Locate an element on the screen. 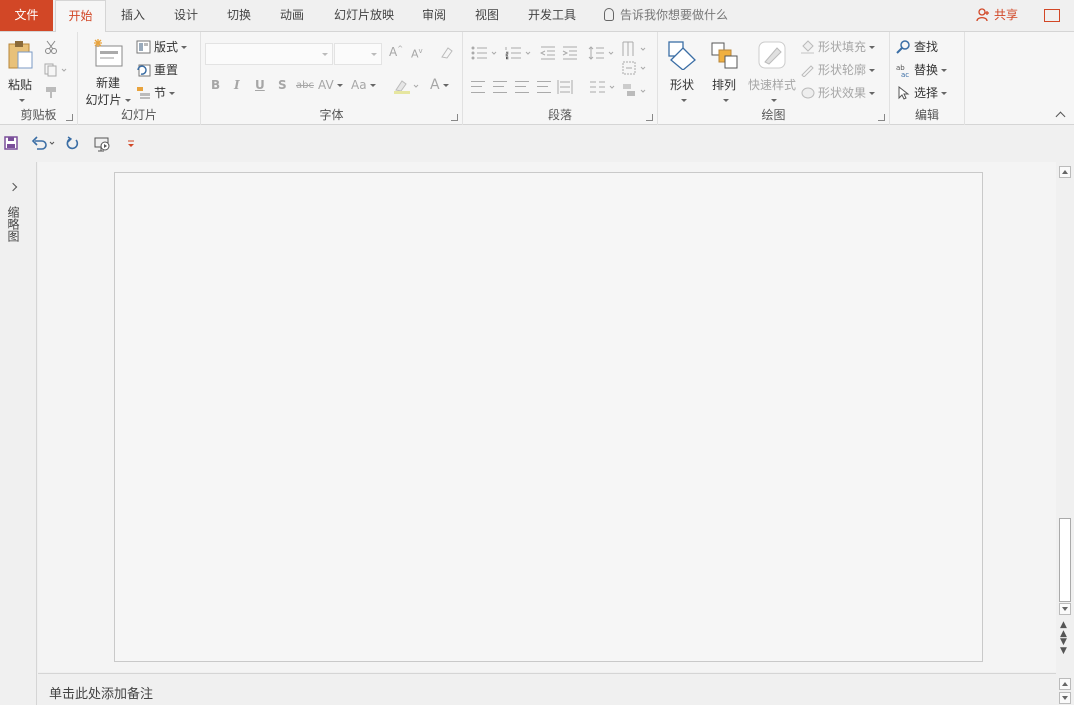 Image resolution: width=1074 pixels, height=705 pixels. paragraph-group: 段落 is located at coordinates (560, 78).